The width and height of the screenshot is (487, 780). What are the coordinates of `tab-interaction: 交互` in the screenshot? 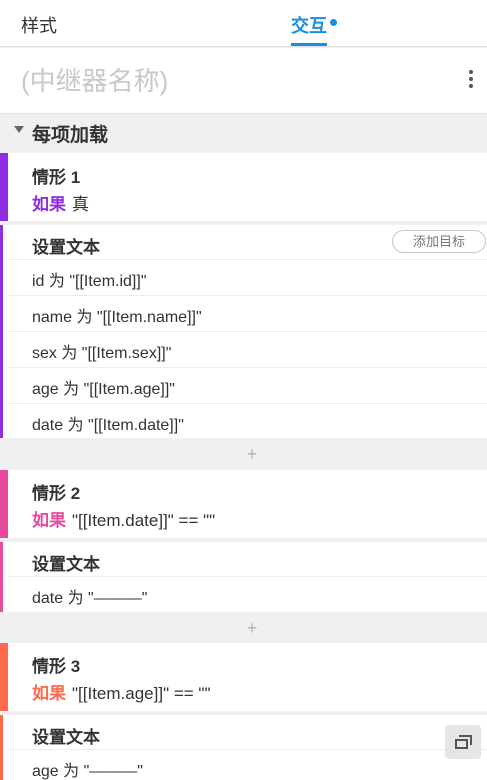 It's located at (309, 25).